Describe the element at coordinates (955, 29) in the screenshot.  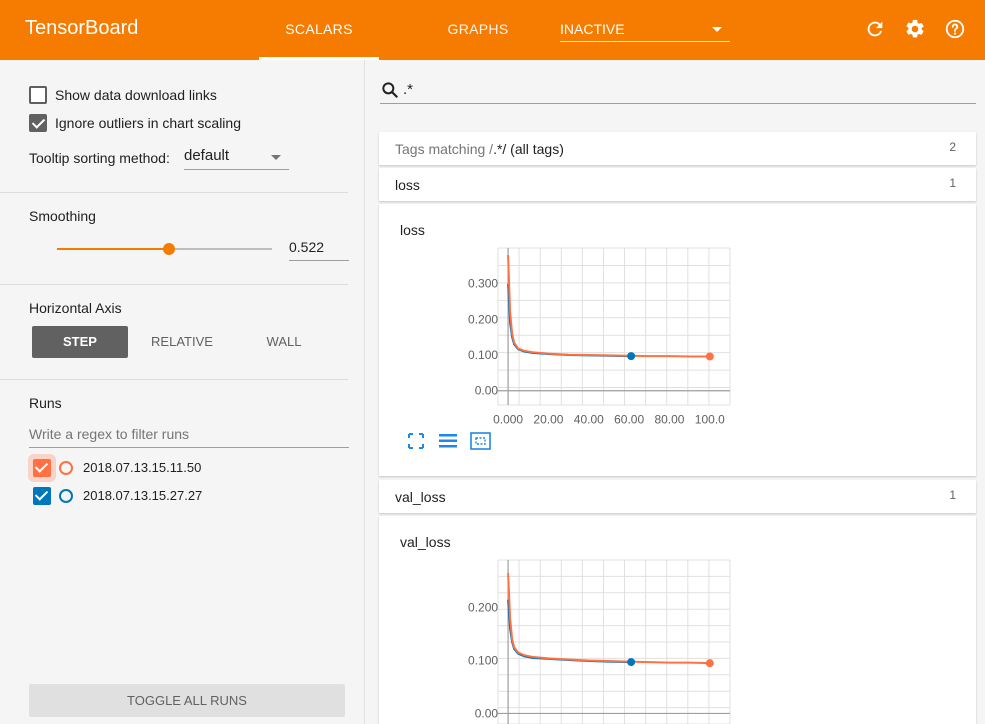
I see `help-icon` at that location.